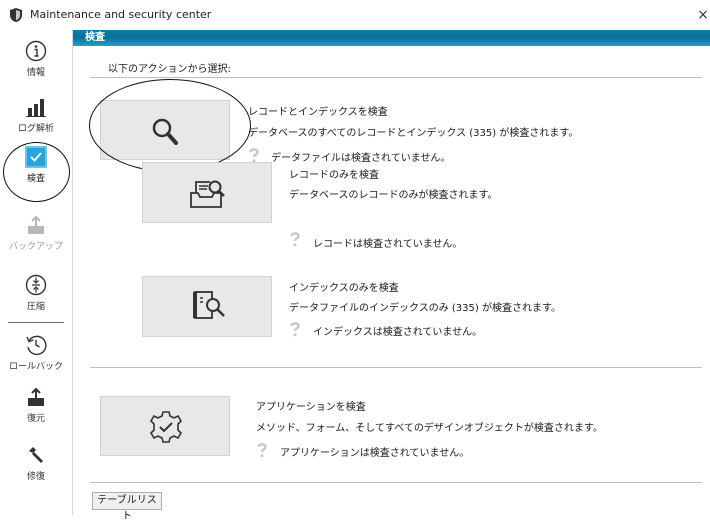  What do you see at coordinates (127, 507) in the screenshot?
I see `table-list-button: テーブルリスト` at bounding box center [127, 507].